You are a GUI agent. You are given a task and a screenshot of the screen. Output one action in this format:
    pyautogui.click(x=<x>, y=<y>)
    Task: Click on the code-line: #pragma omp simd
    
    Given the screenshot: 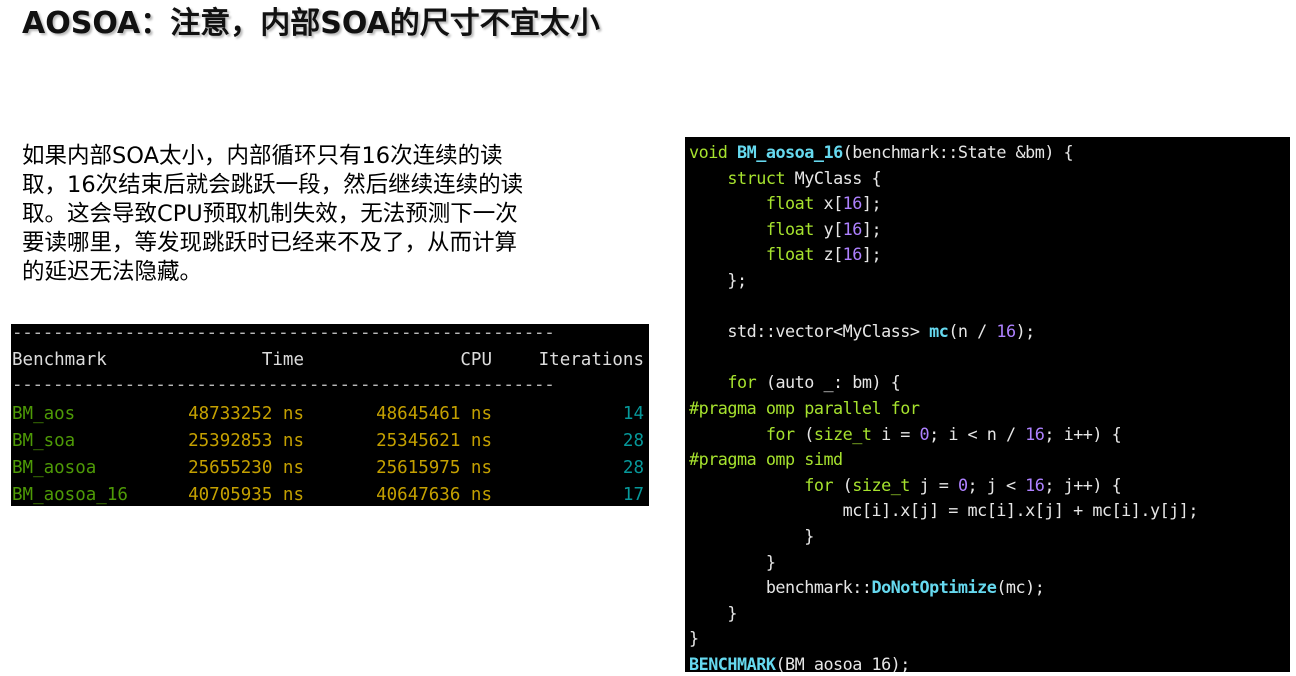 What is the action you would take?
    pyautogui.click(x=943, y=460)
    